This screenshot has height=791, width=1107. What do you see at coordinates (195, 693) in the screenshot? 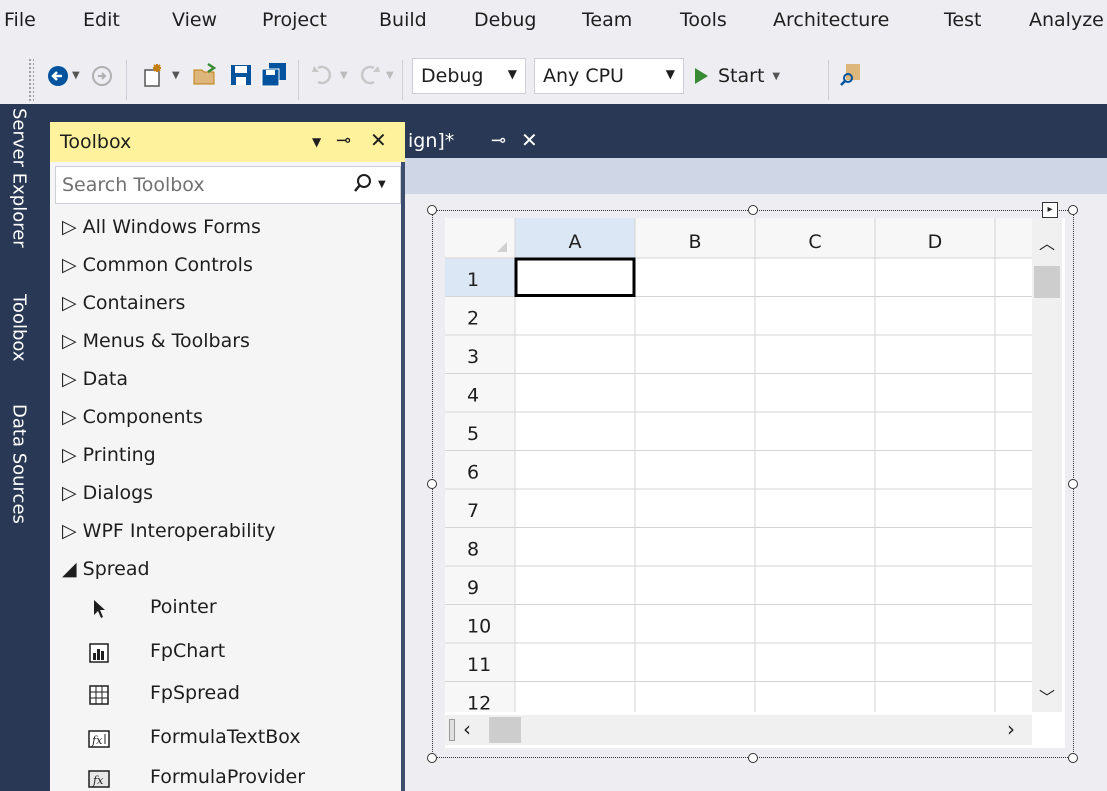
I see `toolbox-item-fpspread: FpSpread` at bounding box center [195, 693].